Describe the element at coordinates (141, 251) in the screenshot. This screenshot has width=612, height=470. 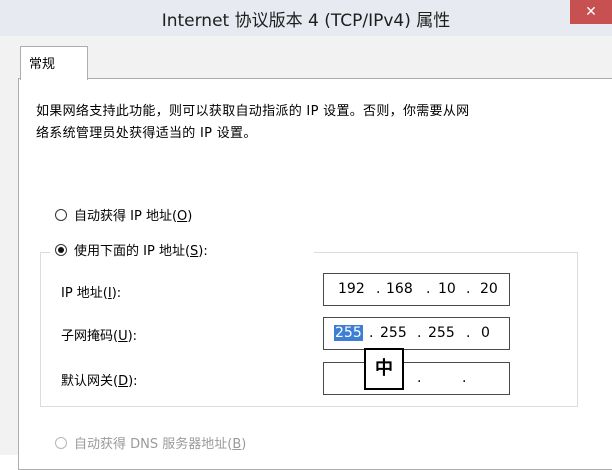
I see `radio-label-manual-ip: 使用下面的 IP 地址(S):` at that location.